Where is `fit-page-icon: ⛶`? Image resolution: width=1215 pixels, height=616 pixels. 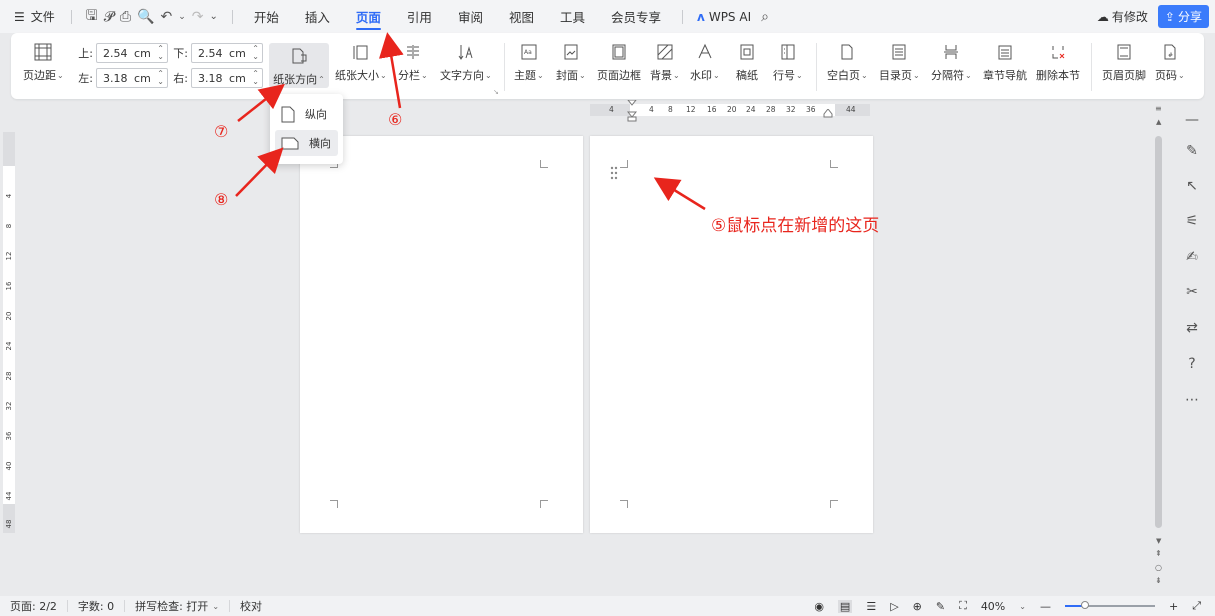 fit-page-icon: ⛶ is located at coordinates (963, 606).